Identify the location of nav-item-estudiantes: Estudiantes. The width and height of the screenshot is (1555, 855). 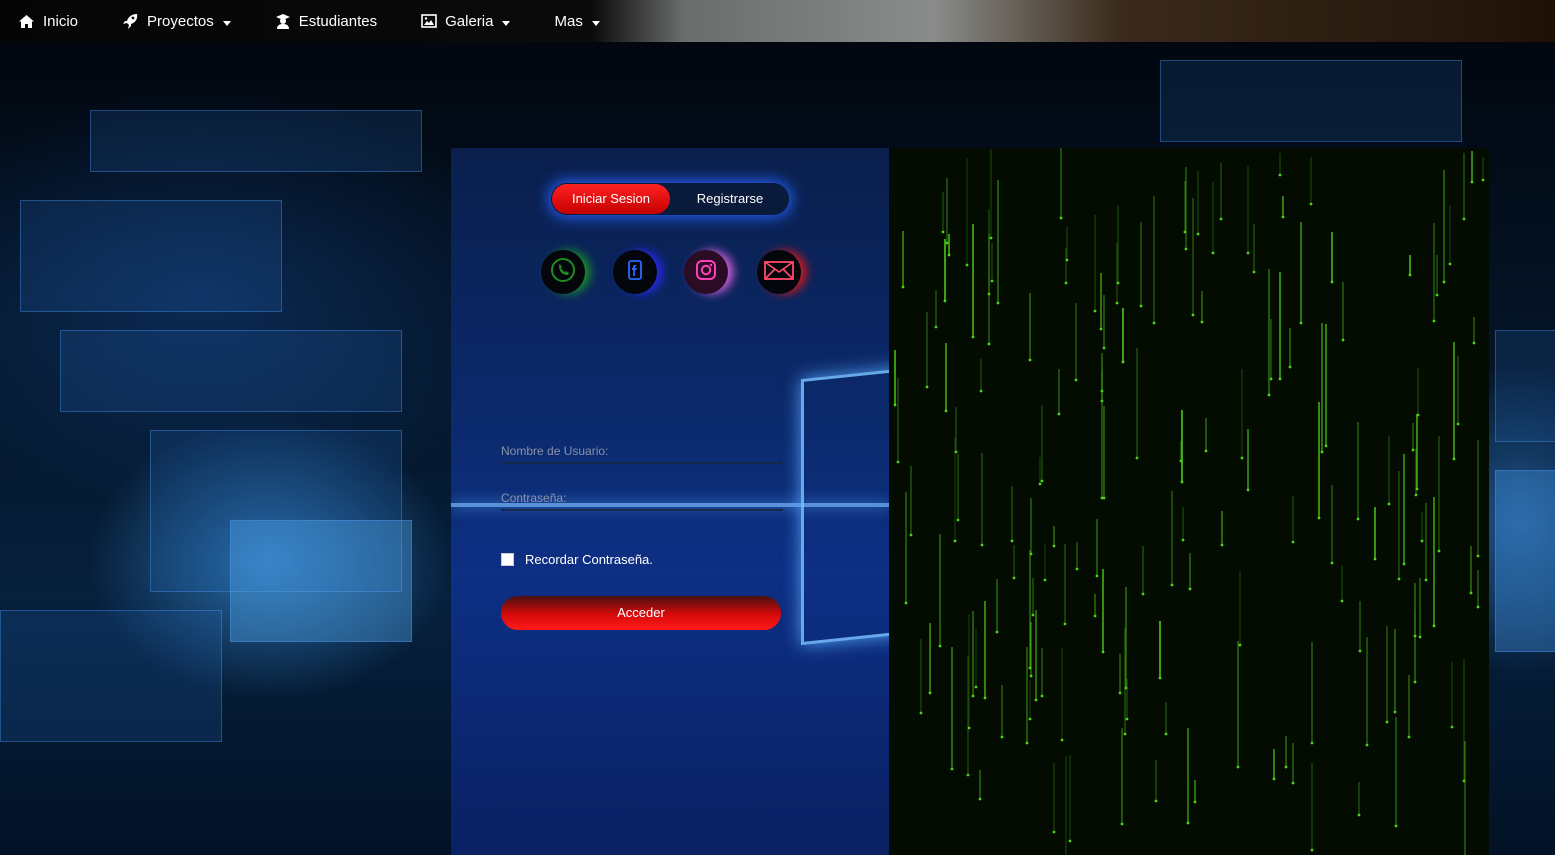
(326, 21).